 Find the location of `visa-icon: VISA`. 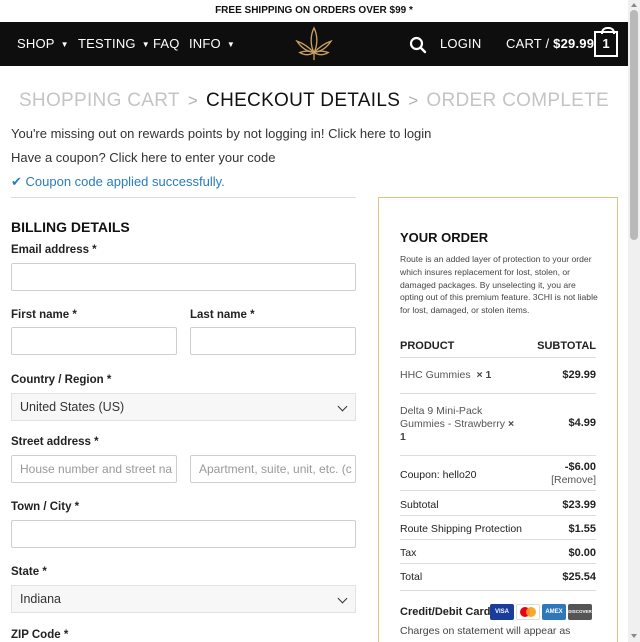

visa-icon: VISA is located at coordinates (502, 612).